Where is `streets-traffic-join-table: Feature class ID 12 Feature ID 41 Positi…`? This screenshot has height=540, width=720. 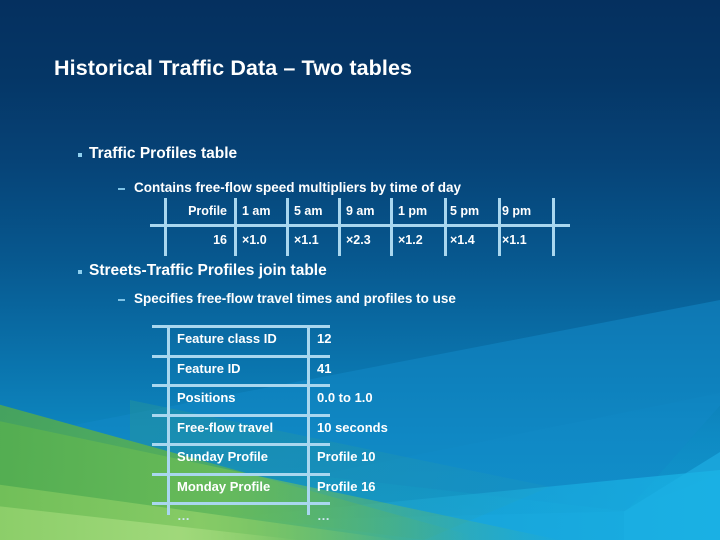 streets-traffic-join-table: Feature class ID 12 Feature ID 41 Positi… is located at coordinates (270, 428).